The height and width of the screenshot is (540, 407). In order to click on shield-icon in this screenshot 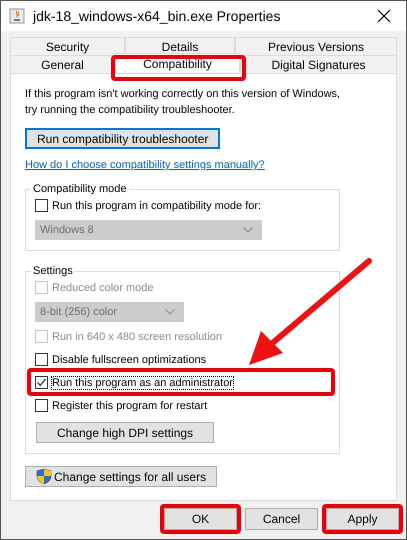, I will do `click(44, 476)`.